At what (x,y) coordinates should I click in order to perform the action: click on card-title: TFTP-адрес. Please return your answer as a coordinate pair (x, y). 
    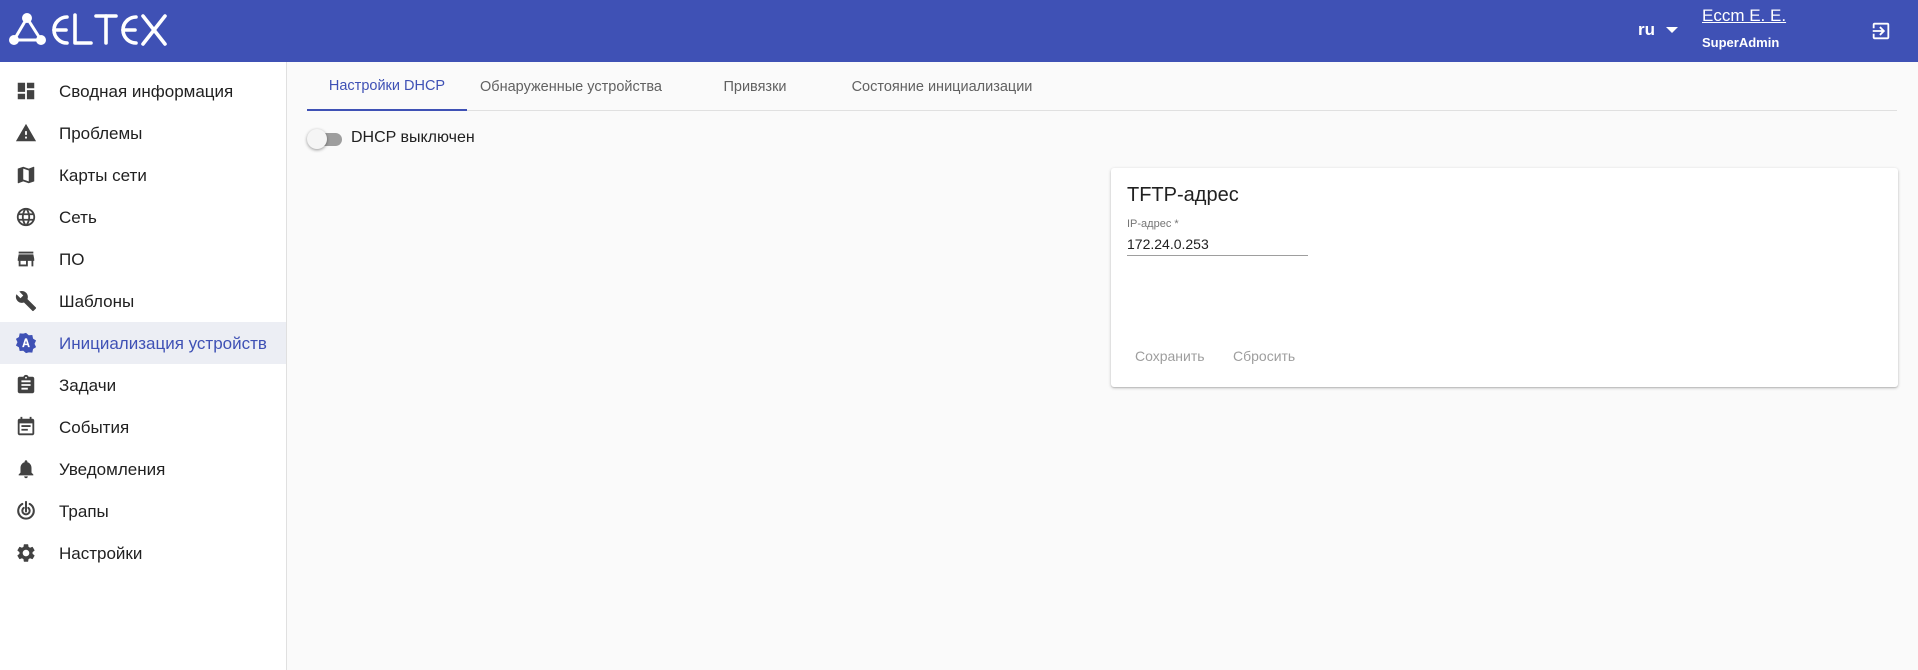
    Looking at the image, I should click on (1183, 195).